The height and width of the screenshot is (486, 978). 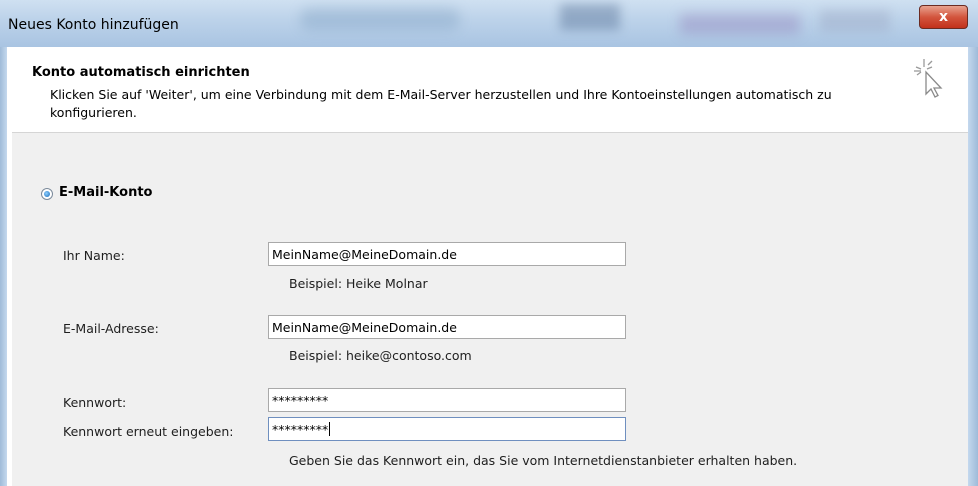 What do you see at coordinates (300, 429) in the screenshot?
I see `password-confirm-value: *********` at bounding box center [300, 429].